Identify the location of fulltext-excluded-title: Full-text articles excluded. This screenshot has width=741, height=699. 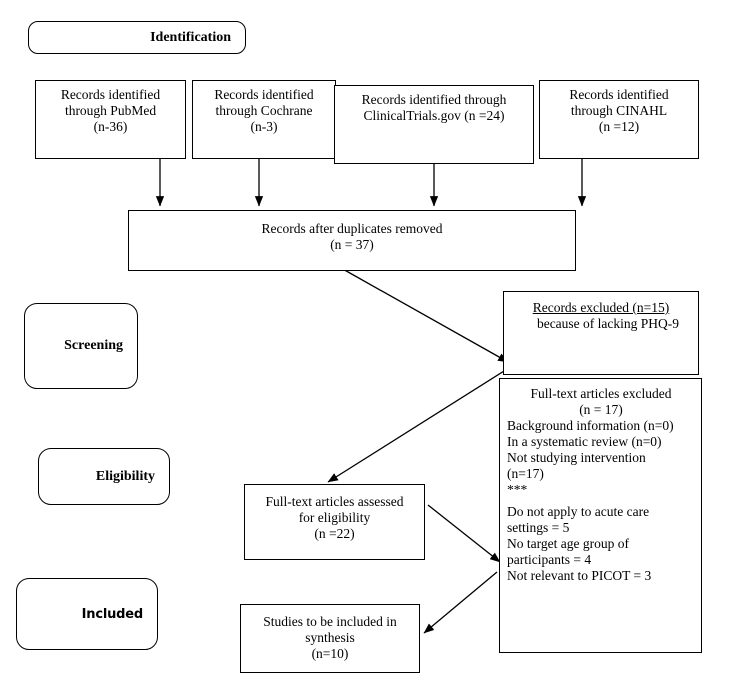
(601, 393).